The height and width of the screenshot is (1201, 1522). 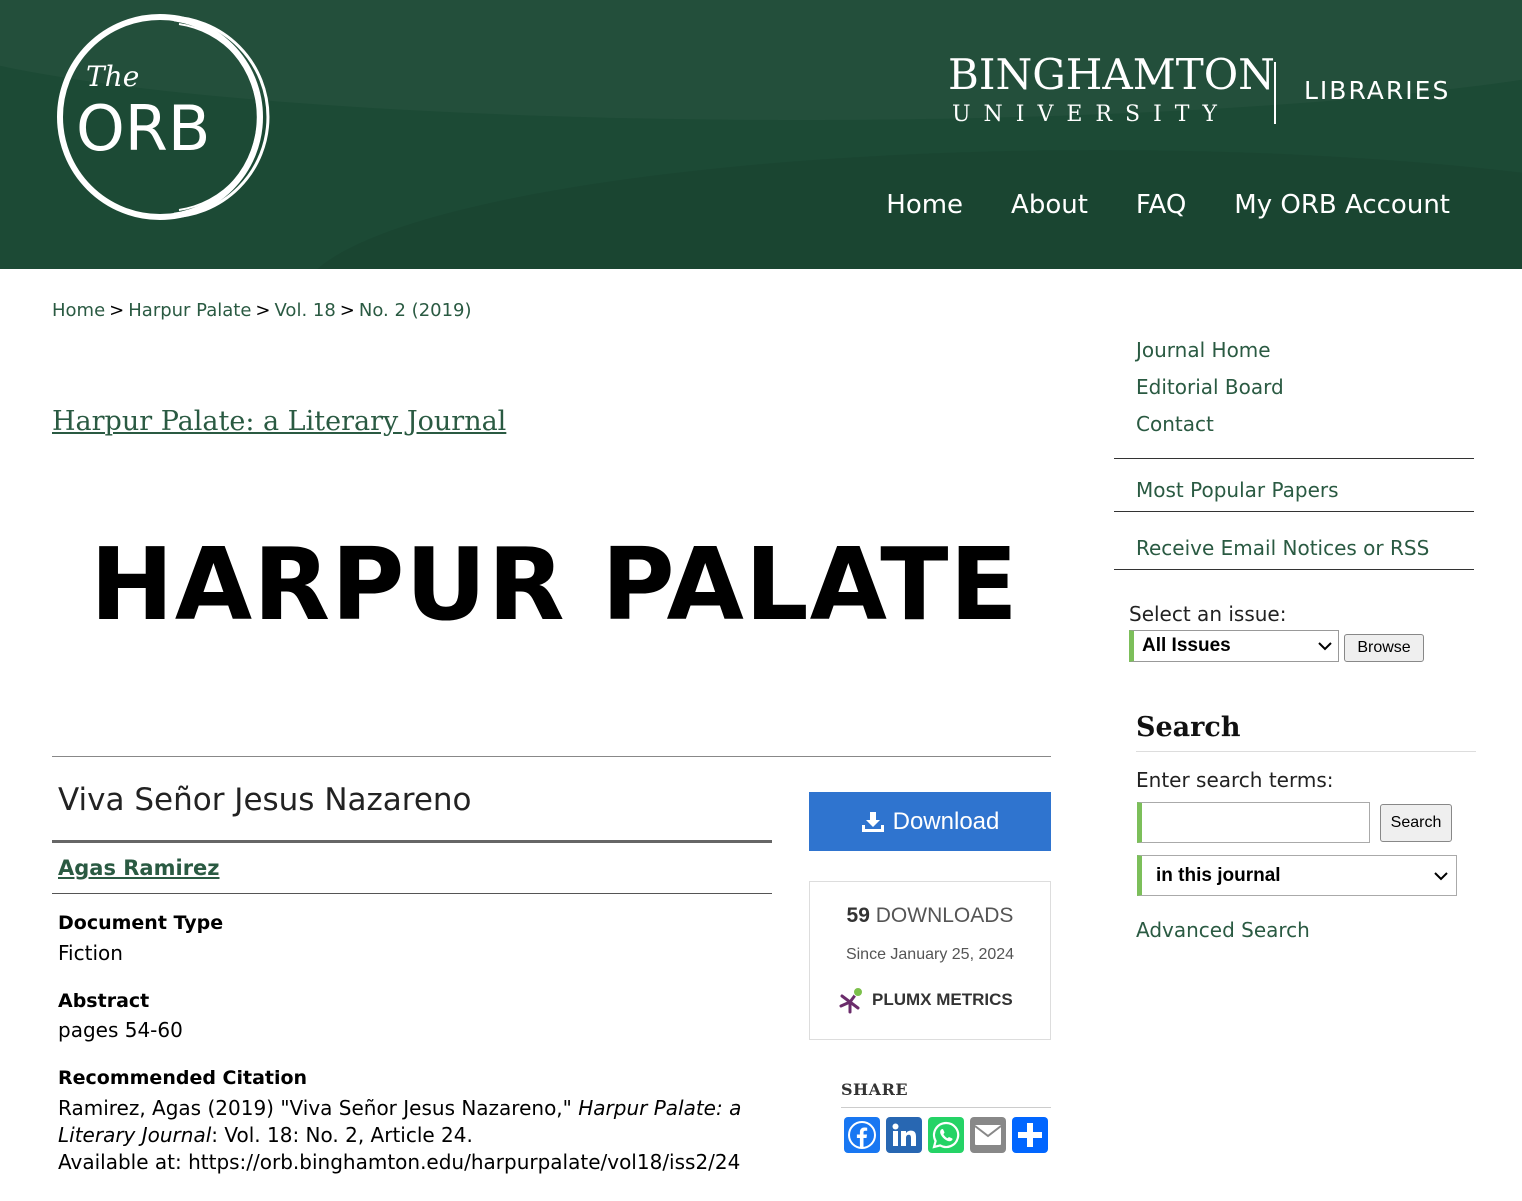 I want to click on logo-divider, so click(x=1275, y=93).